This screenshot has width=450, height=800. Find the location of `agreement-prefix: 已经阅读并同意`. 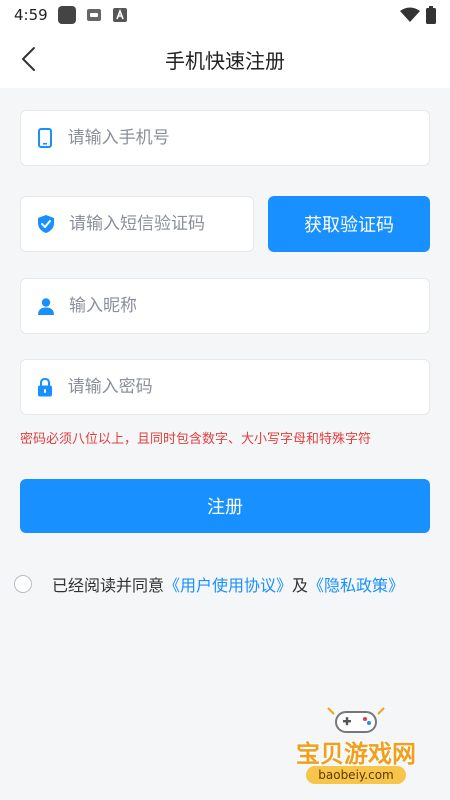

agreement-prefix: 已经阅读并同意 is located at coordinates (108, 585).